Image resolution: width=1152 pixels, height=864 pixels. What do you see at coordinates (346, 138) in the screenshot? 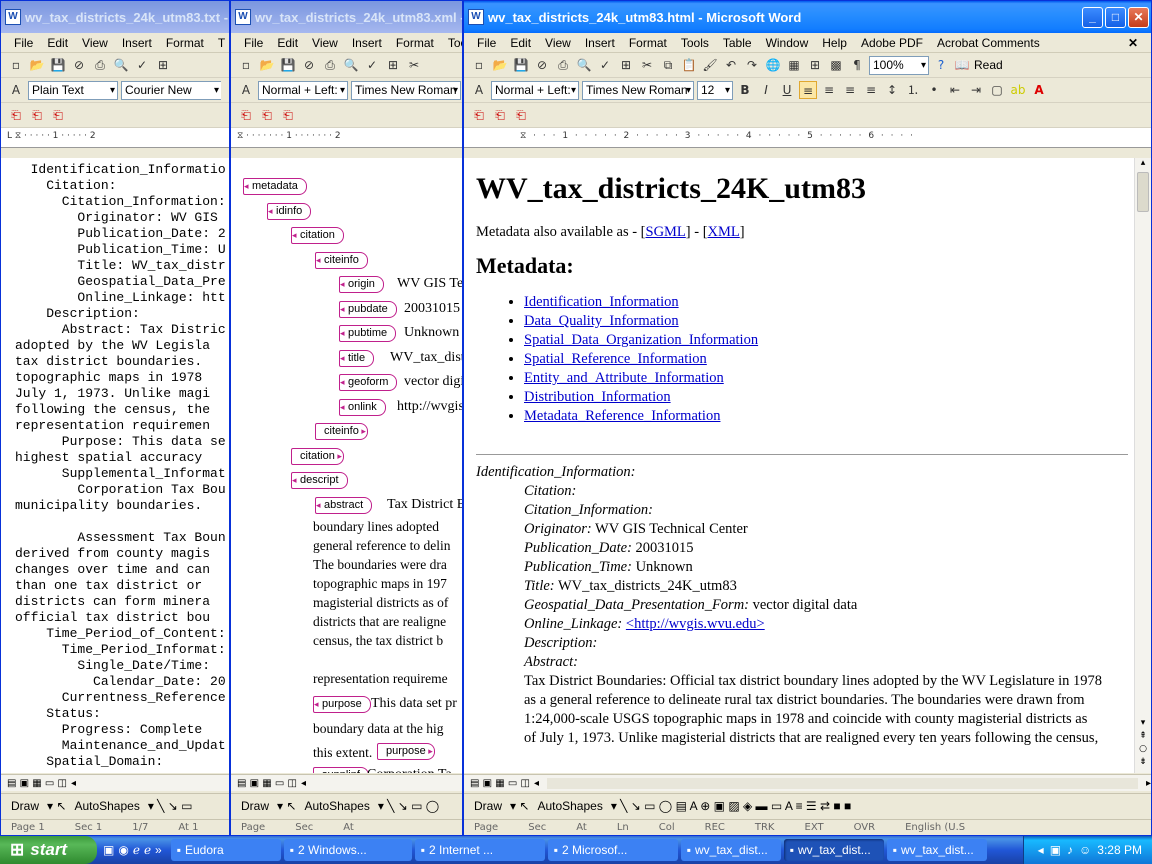
I see `ruler: ⧖ · · · · · · · 1 · · · · · · · 2` at bounding box center [346, 138].